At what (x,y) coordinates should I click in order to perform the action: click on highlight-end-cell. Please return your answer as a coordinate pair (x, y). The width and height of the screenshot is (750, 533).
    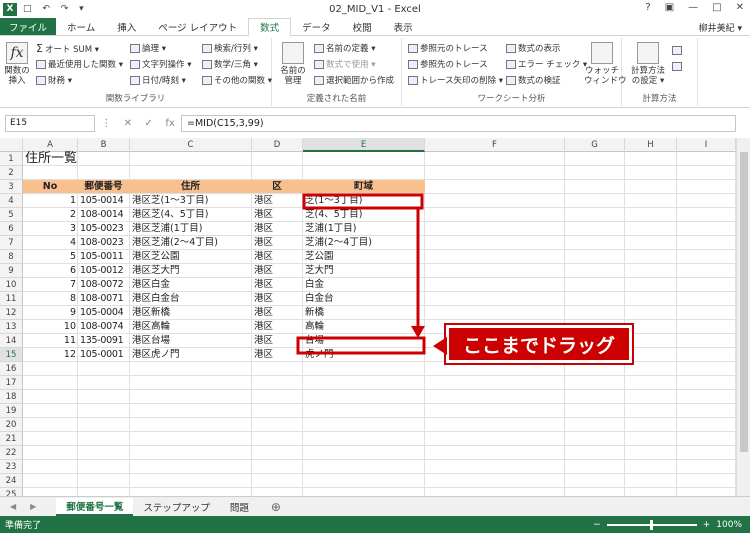
    Looking at the image, I should click on (361, 345).